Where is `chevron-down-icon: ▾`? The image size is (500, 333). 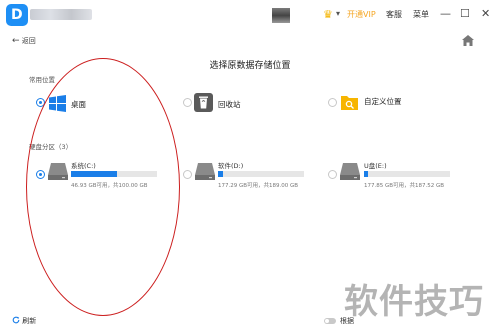 chevron-down-icon: ▾ is located at coordinates (338, 13).